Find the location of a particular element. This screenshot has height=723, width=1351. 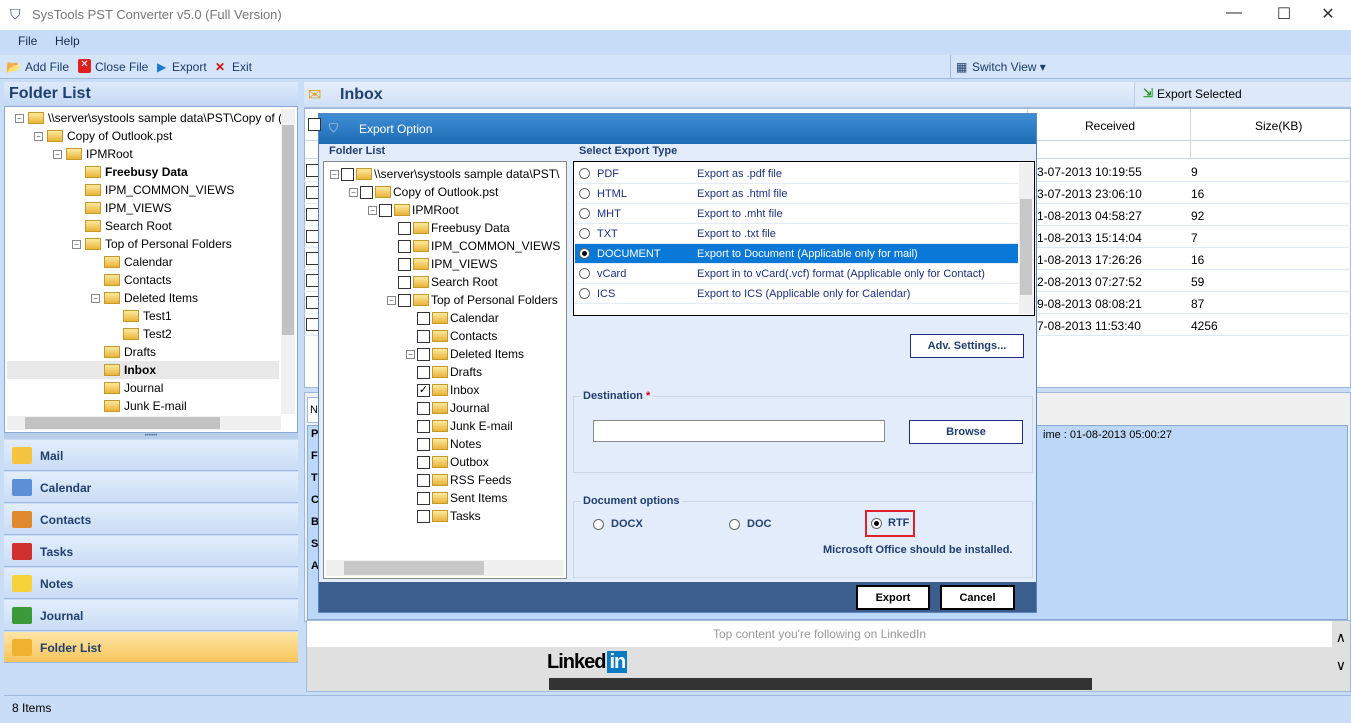

col-size: Size(KB) is located at coordinates (1278, 126).